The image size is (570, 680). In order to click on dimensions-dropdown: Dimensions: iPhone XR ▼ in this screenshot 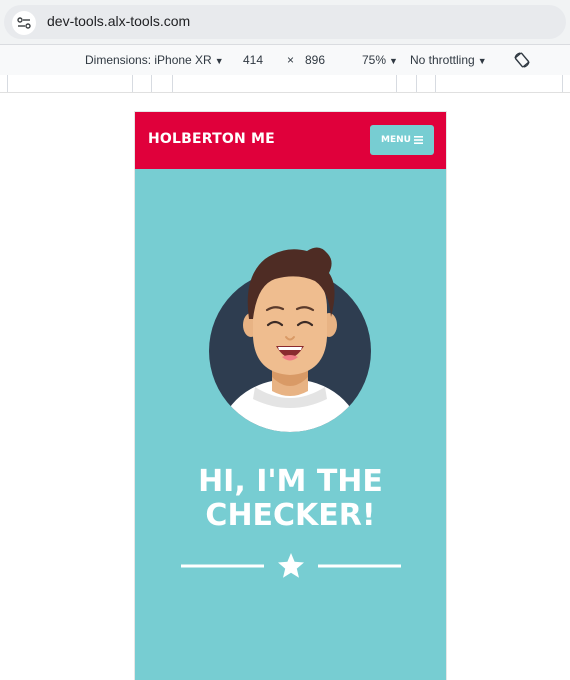, I will do `click(154, 60)`.